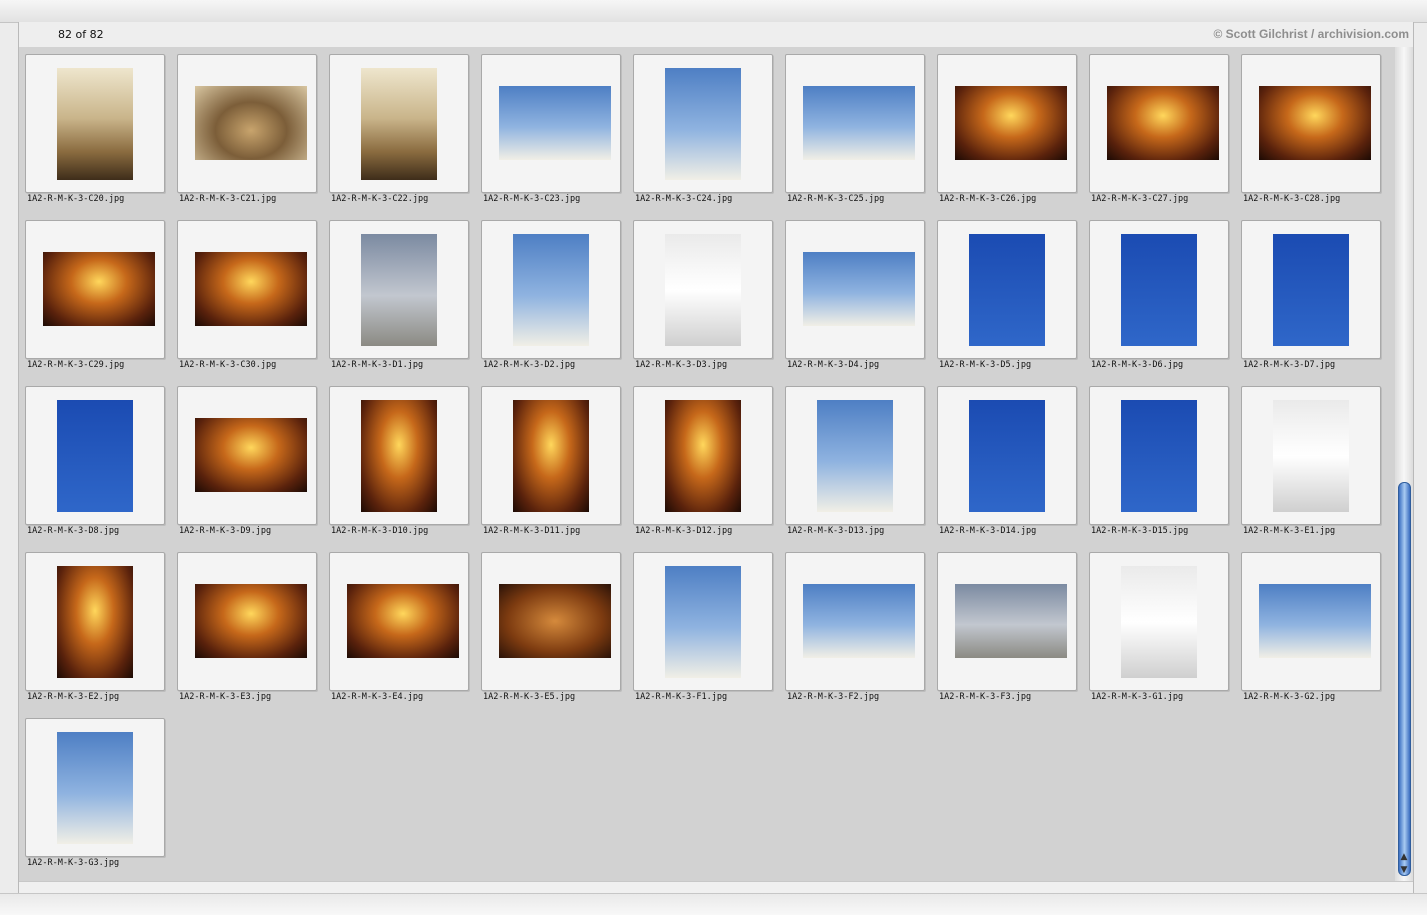  I want to click on thumbnail-item: 1A2-R-M-K-3-D14.jpg, so click(1007, 462).